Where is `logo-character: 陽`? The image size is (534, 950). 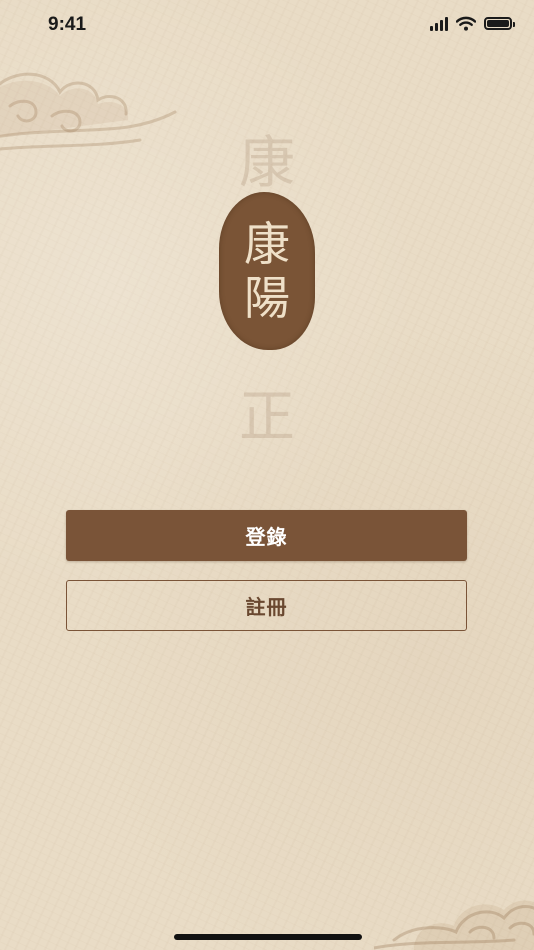
logo-character: 陽 is located at coordinates (267, 298).